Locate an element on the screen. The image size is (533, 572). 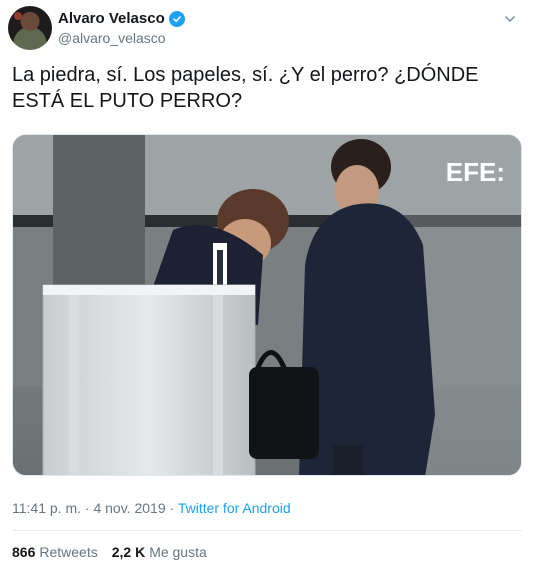
tweet-time: 11:41 p. m. is located at coordinates (46, 508).